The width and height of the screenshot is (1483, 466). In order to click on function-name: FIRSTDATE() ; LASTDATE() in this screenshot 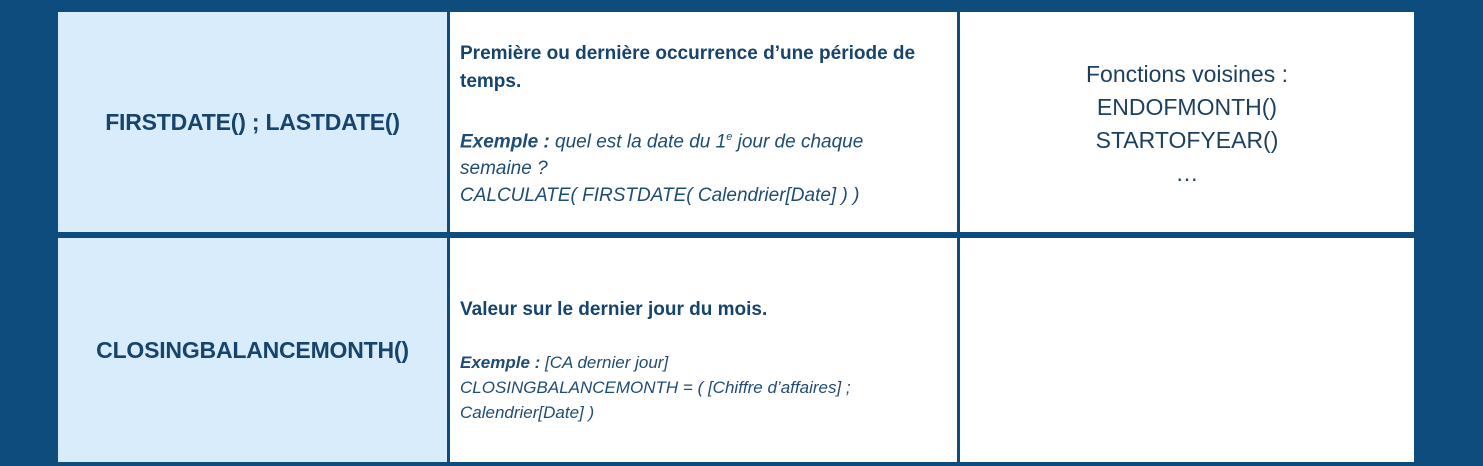, I will do `click(252, 121)`.